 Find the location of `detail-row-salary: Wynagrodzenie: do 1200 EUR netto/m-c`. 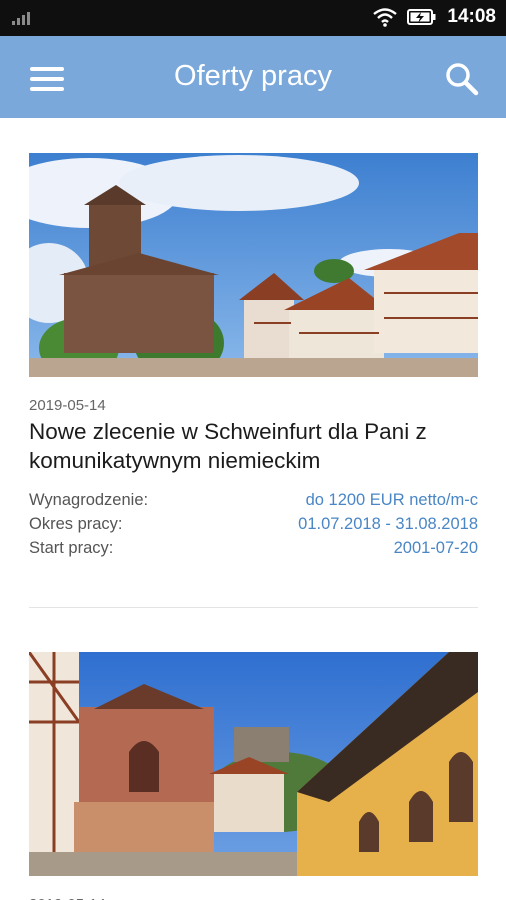

detail-row-salary: Wynagrodzenie: do 1200 EUR netto/m-c is located at coordinates (253, 503).